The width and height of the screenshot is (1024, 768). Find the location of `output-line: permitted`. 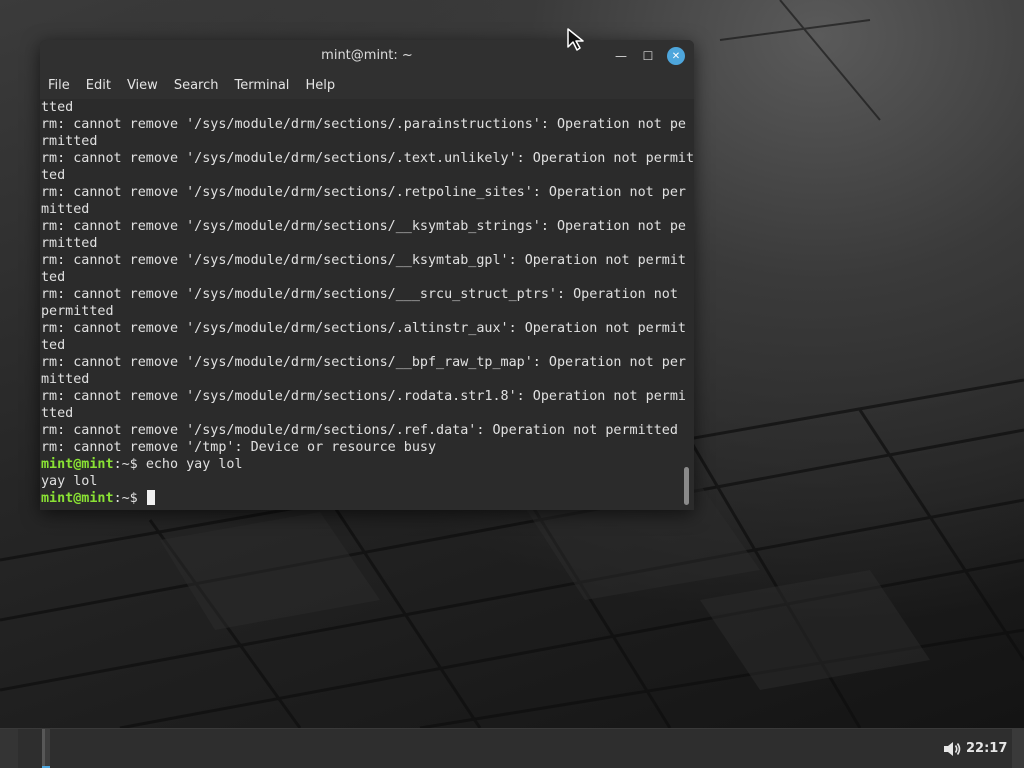

output-line: permitted is located at coordinates (77, 311).